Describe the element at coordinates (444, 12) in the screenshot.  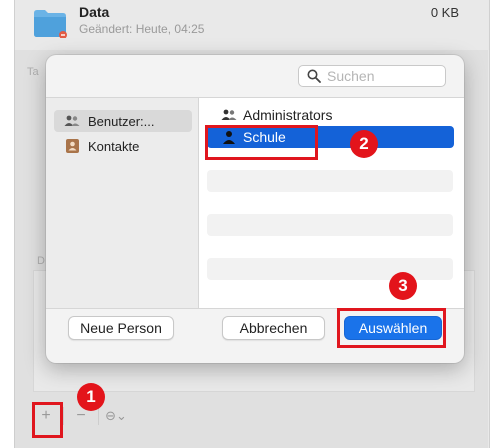
I see `item-size: 0 KB` at that location.